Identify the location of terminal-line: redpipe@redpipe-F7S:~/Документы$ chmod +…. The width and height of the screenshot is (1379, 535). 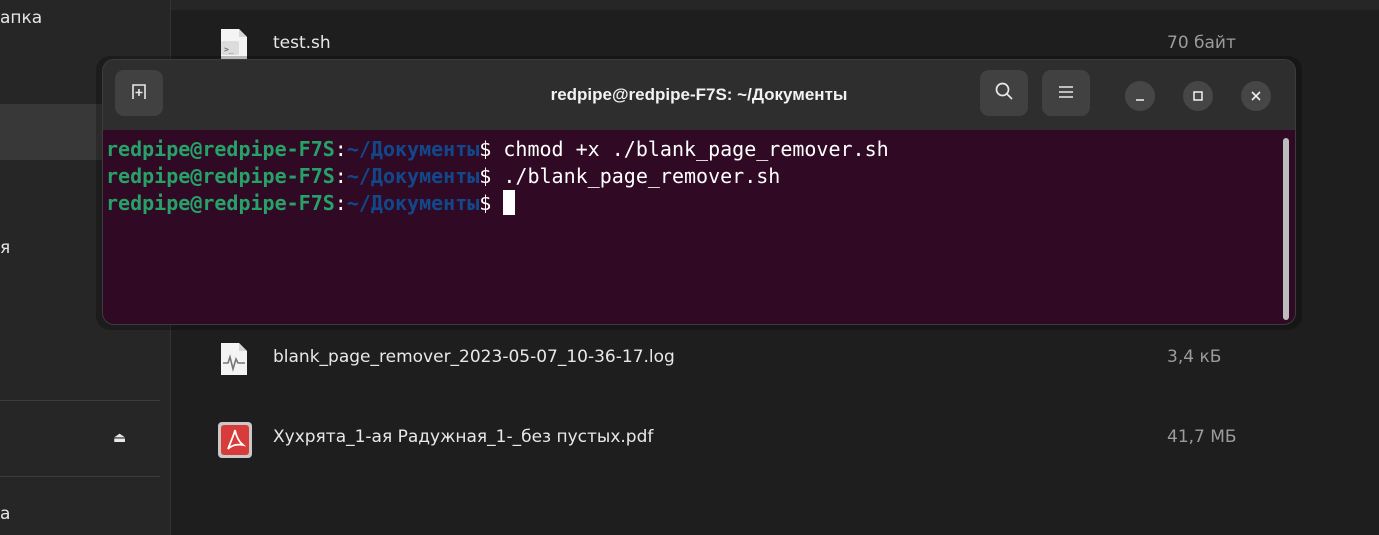
(700, 149).